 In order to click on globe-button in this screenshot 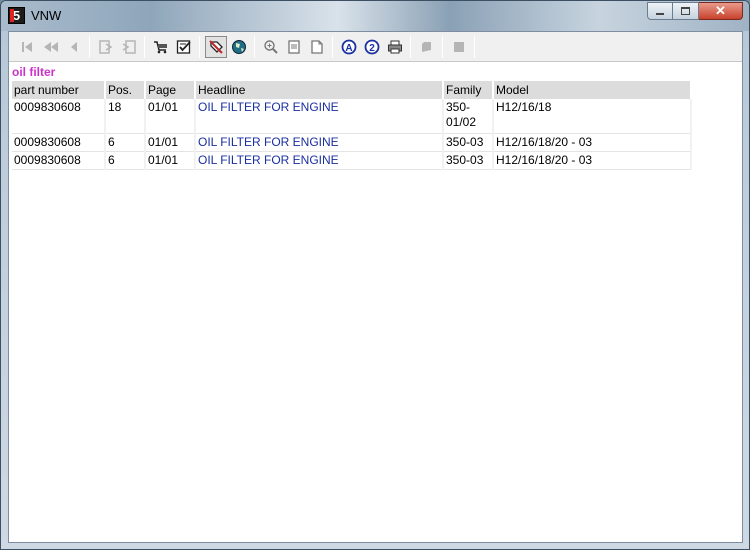, I will do `click(239, 47)`.